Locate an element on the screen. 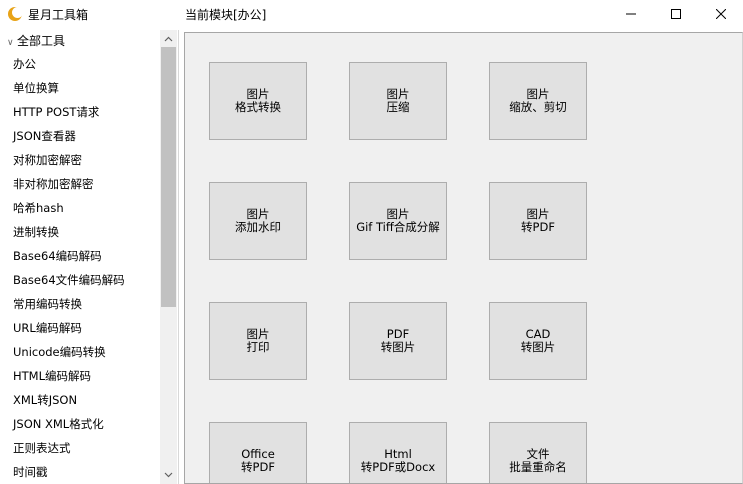 This screenshot has height=484, width=743. sidebar-item-base-conversion: 进制转换 is located at coordinates (80, 232).